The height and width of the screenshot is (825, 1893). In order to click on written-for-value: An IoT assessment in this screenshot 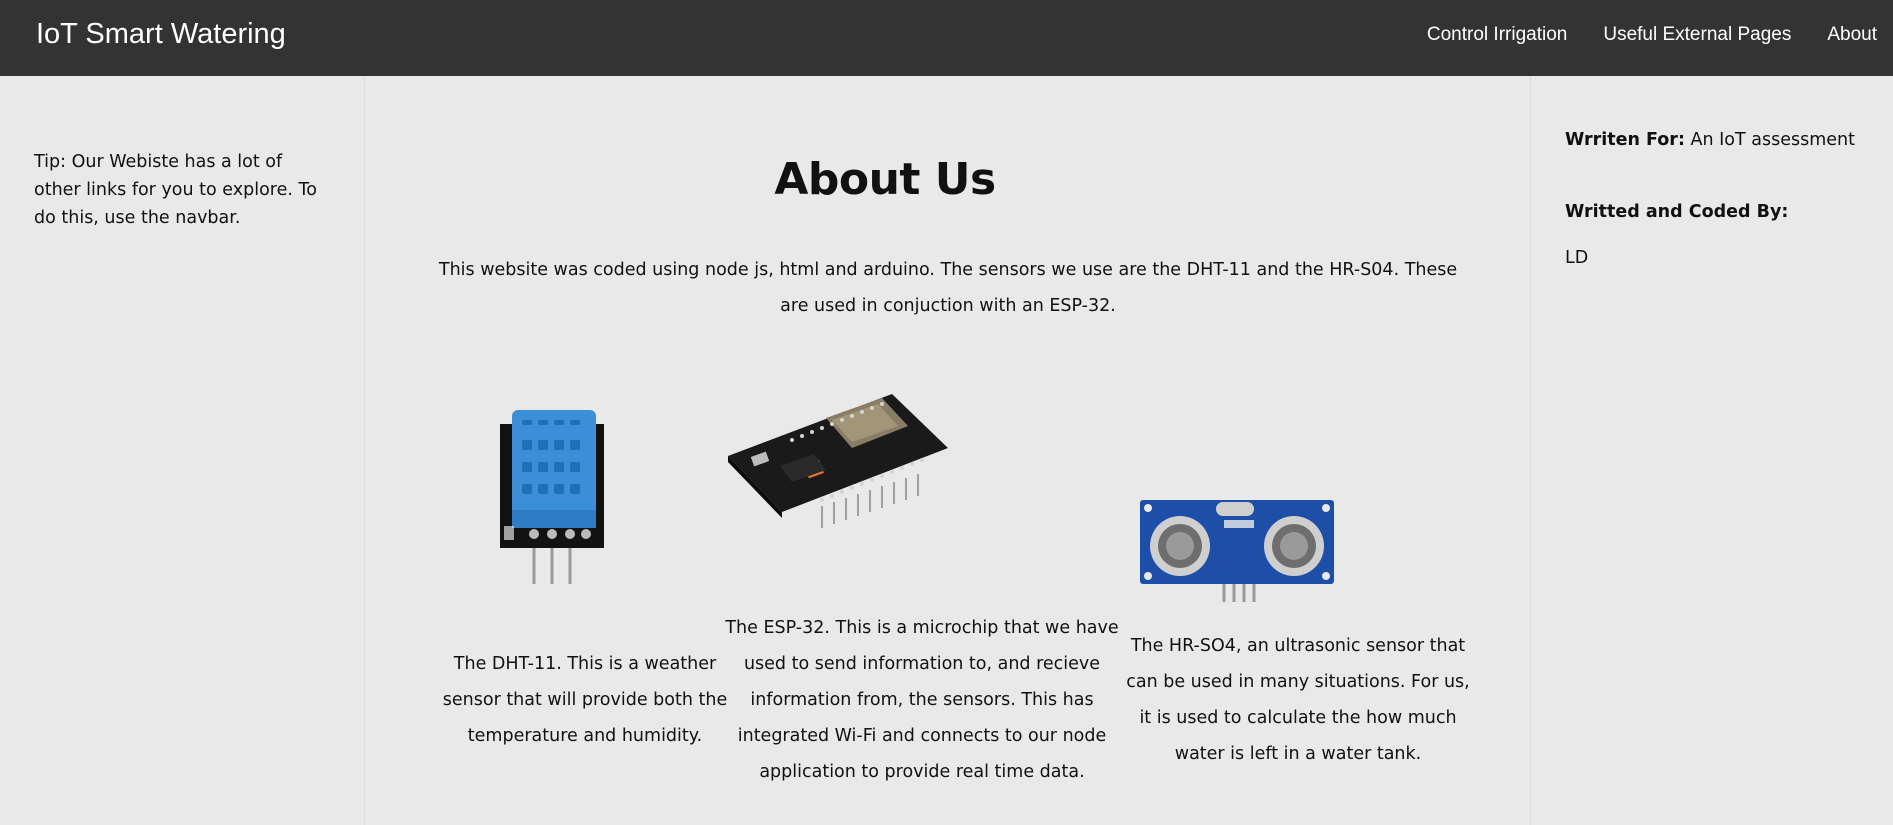, I will do `click(1772, 140)`.